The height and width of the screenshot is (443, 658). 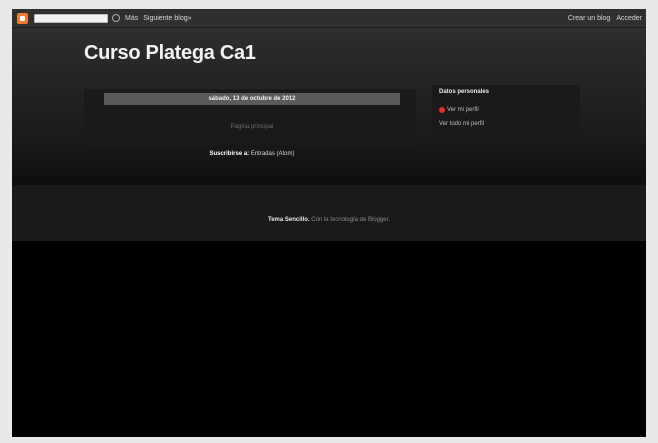 I want to click on navbar-right: Crear un blog Acceder, so click(x=602, y=18).